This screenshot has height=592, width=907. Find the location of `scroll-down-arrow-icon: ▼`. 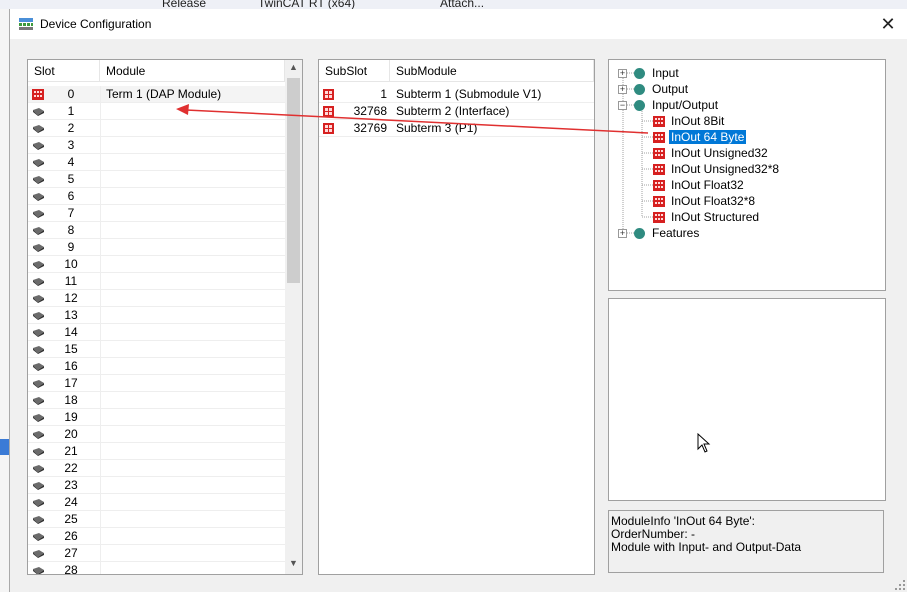

scroll-down-arrow-icon: ▼ is located at coordinates (293, 563).